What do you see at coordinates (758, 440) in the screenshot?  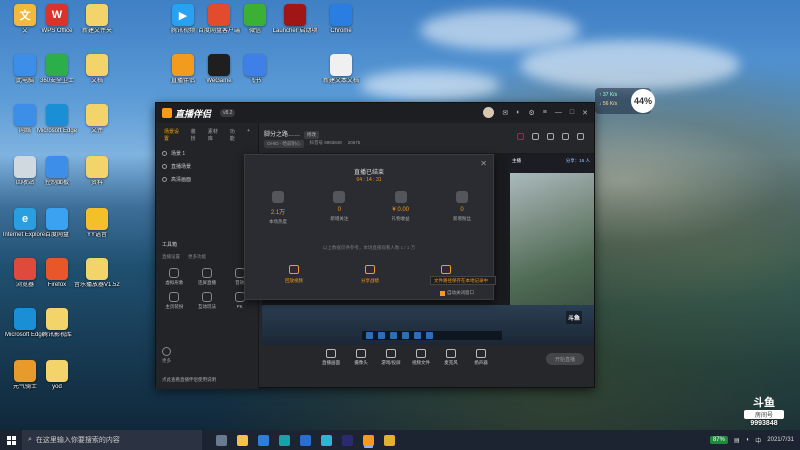 I see `ime-icon: 中` at bounding box center [758, 440].